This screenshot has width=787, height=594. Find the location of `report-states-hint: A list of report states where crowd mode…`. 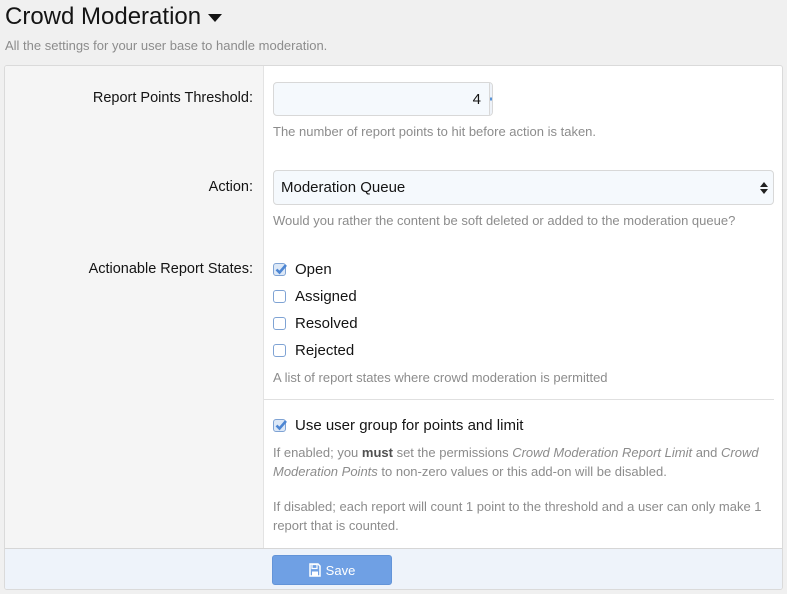

report-states-hint: A list of report states where crowd mode… is located at coordinates (440, 377).